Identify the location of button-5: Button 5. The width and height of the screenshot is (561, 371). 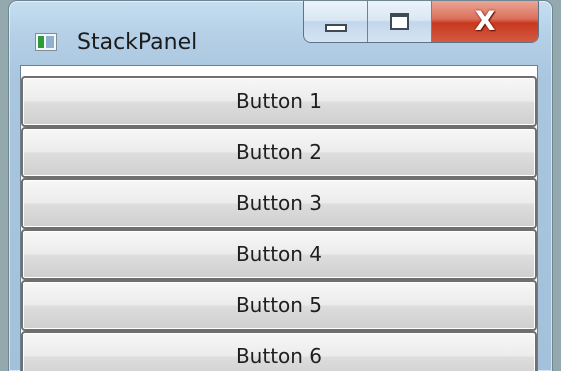
(279, 305).